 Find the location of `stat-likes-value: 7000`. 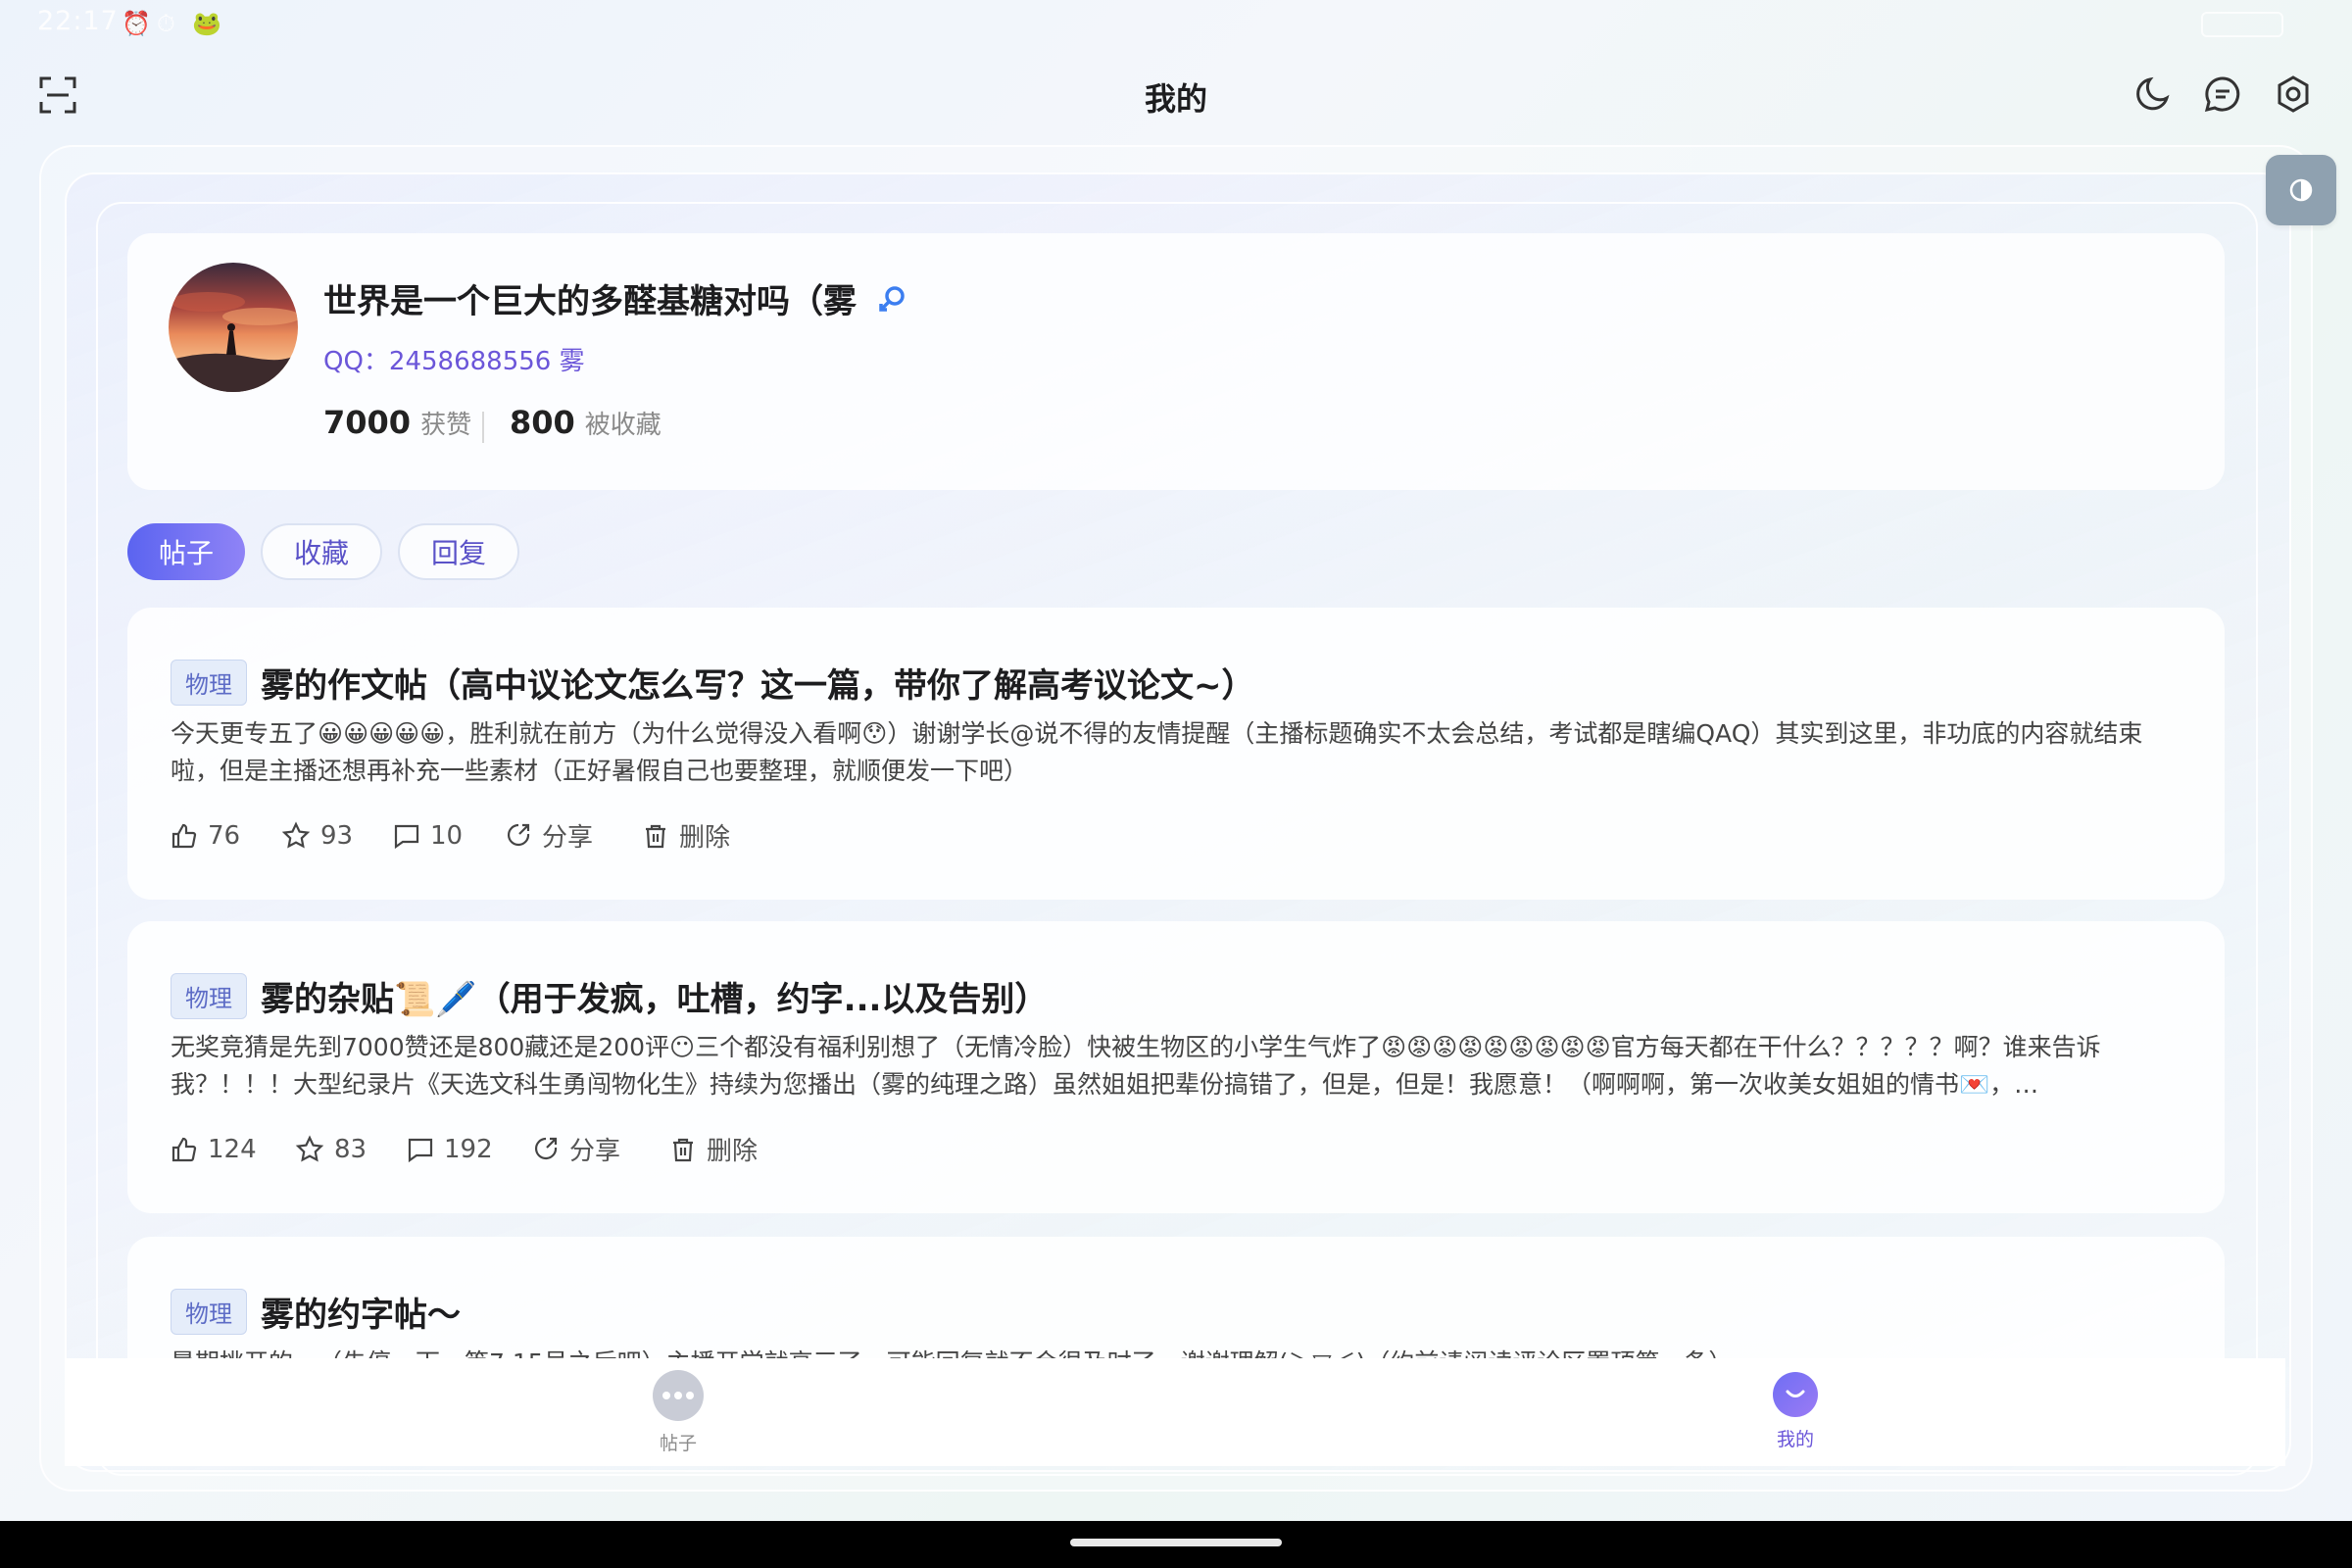

stat-likes-value: 7000 is located at coordinates (367, 422).